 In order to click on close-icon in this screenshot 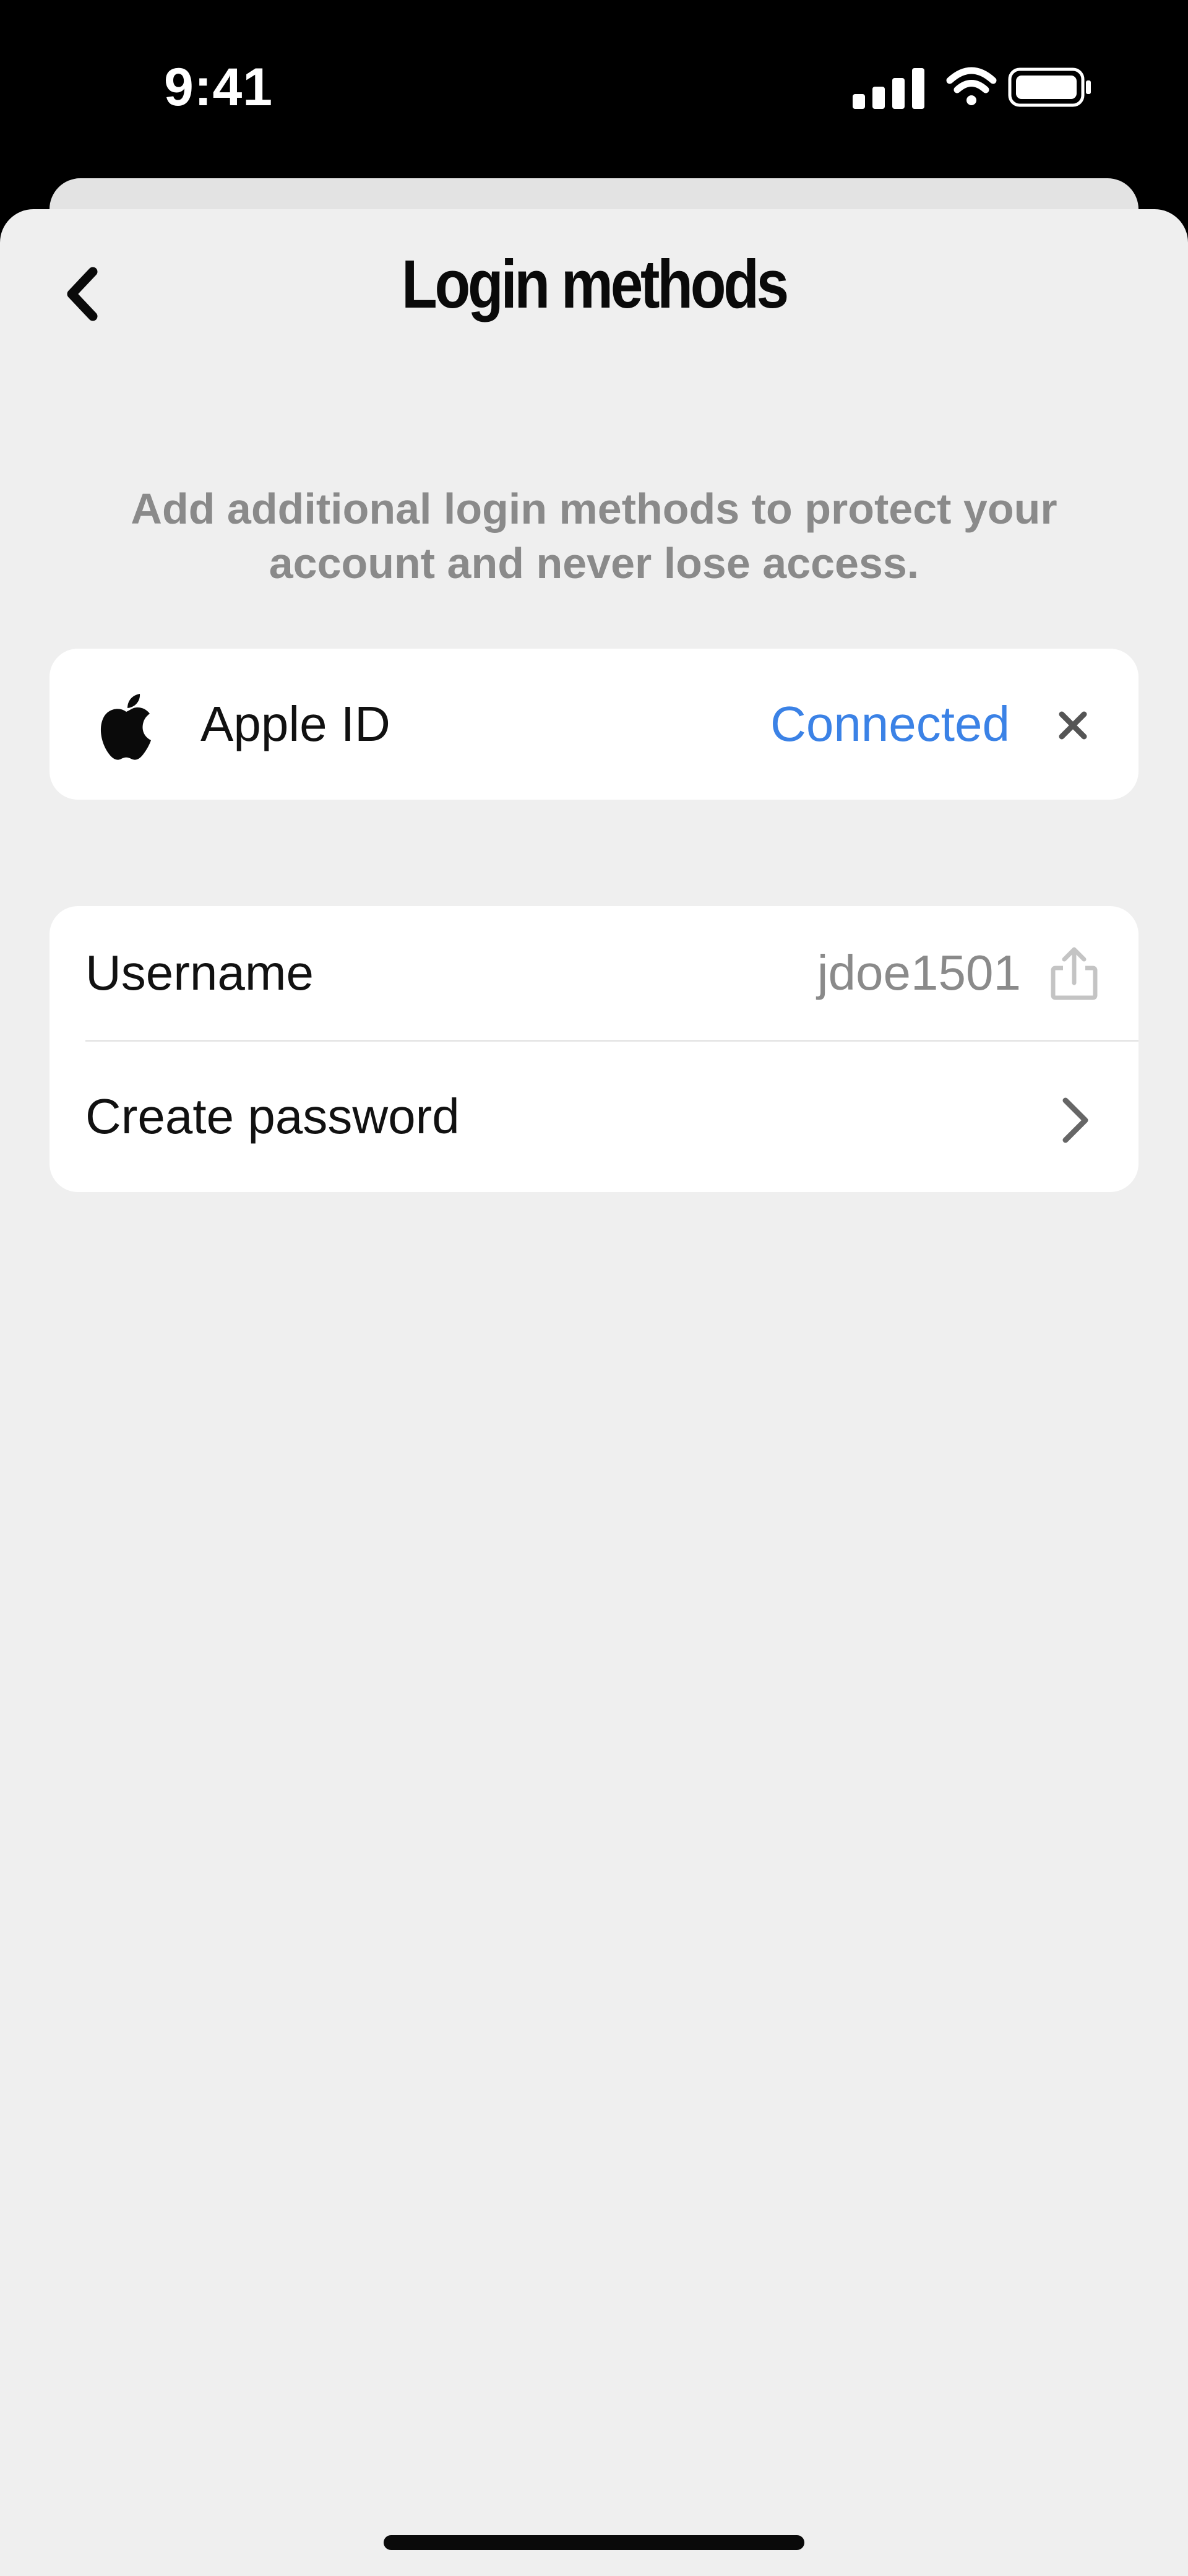, I will do `click(1073, 725)`.